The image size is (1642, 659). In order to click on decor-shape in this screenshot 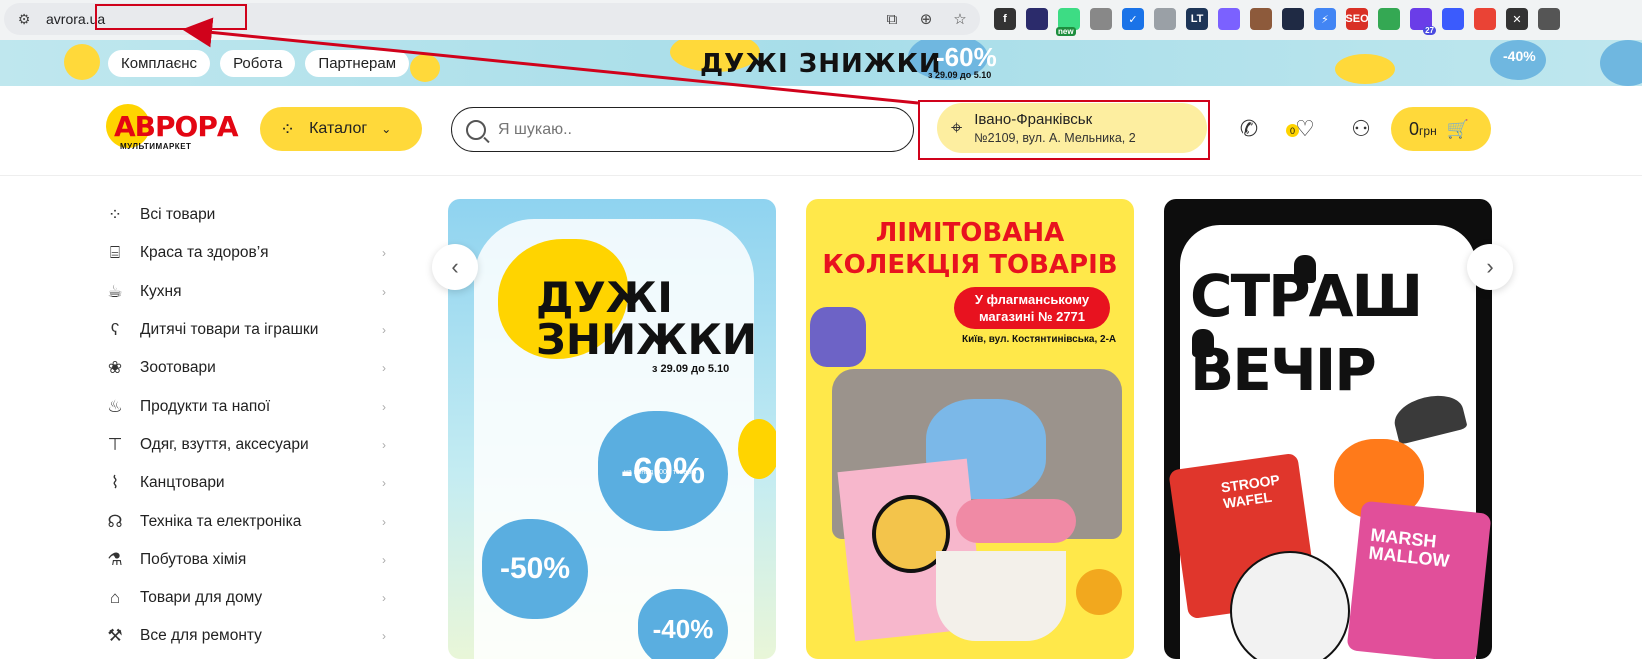, I will do `click(838, 337)`.